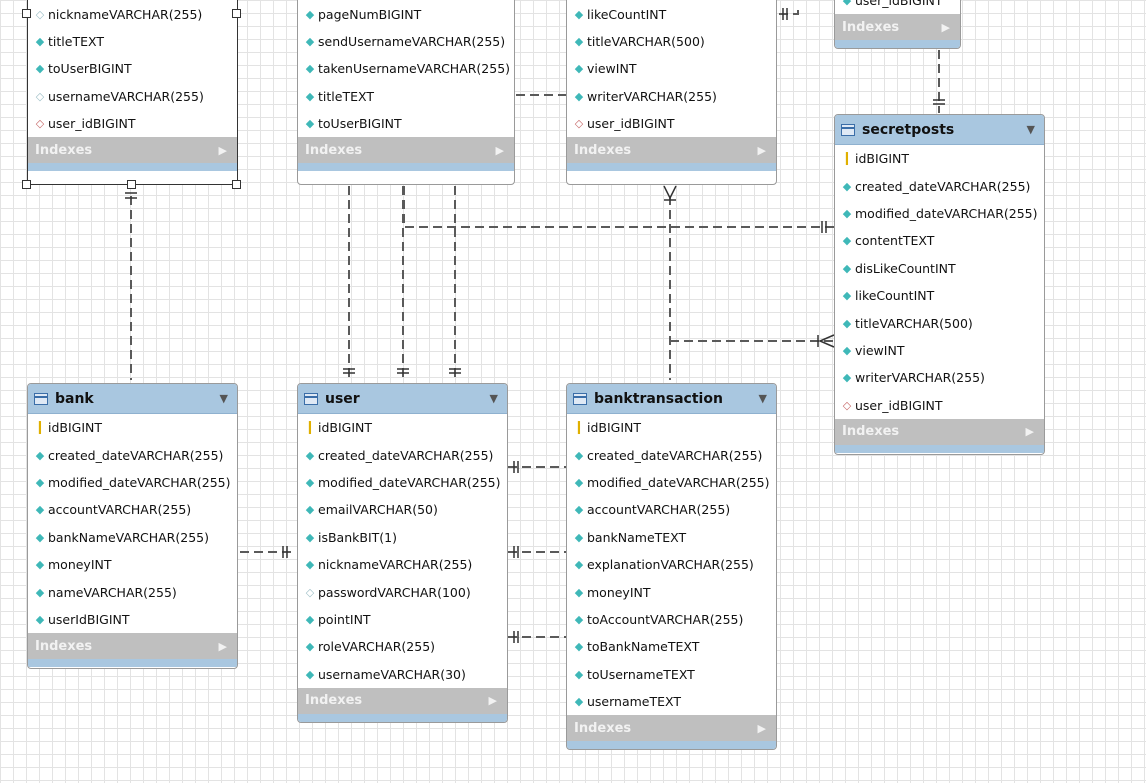  I want to click on column-row: ◆ pageNum BIGINT, so click(406, 13).